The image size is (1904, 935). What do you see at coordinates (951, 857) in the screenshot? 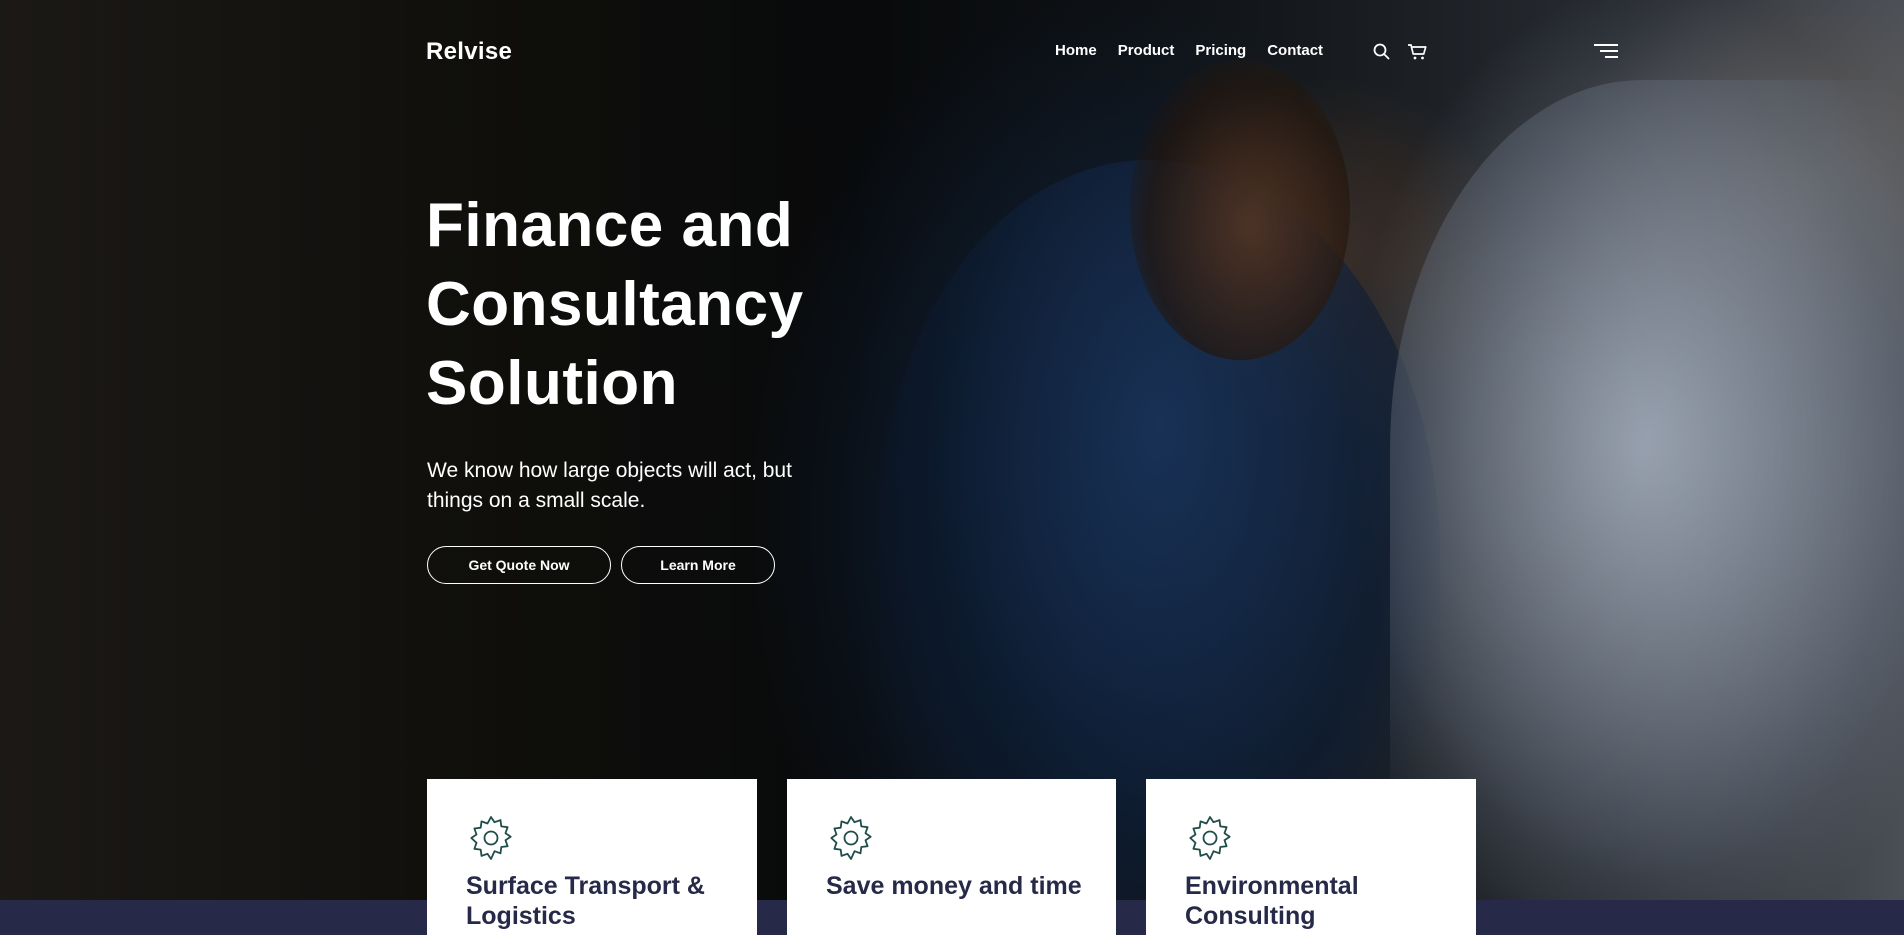
I see `service-card: Save money and time` at bounding box center [951, 857].